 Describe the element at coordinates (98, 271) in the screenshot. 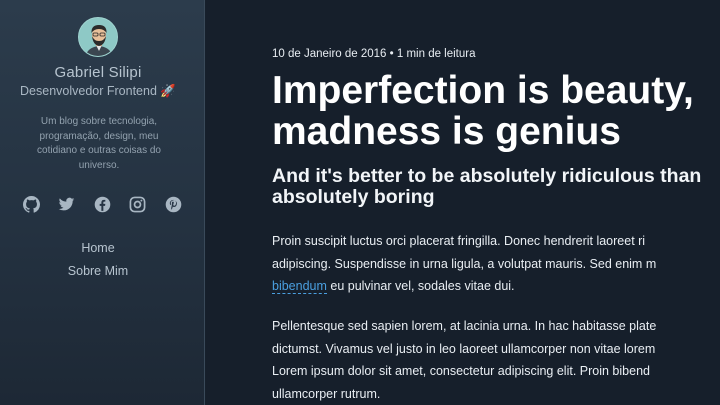

I see `nav-item-sobre-mim: Sobre Mim` at that location.